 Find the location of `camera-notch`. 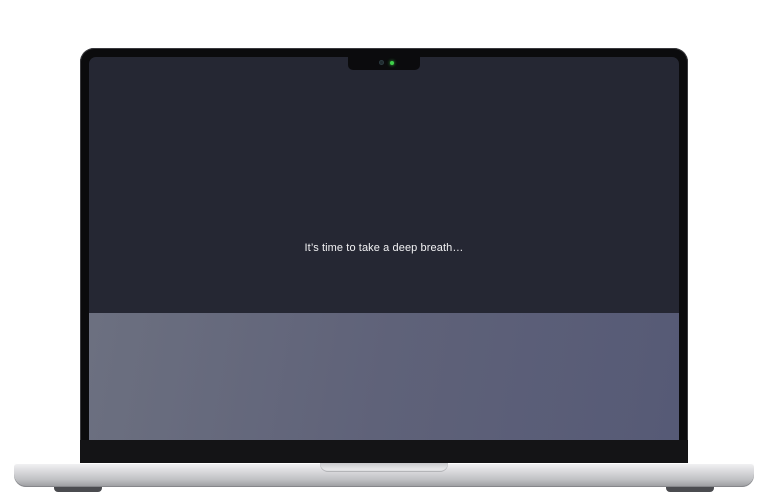

camera-notch is located at coordinates (384, 63).